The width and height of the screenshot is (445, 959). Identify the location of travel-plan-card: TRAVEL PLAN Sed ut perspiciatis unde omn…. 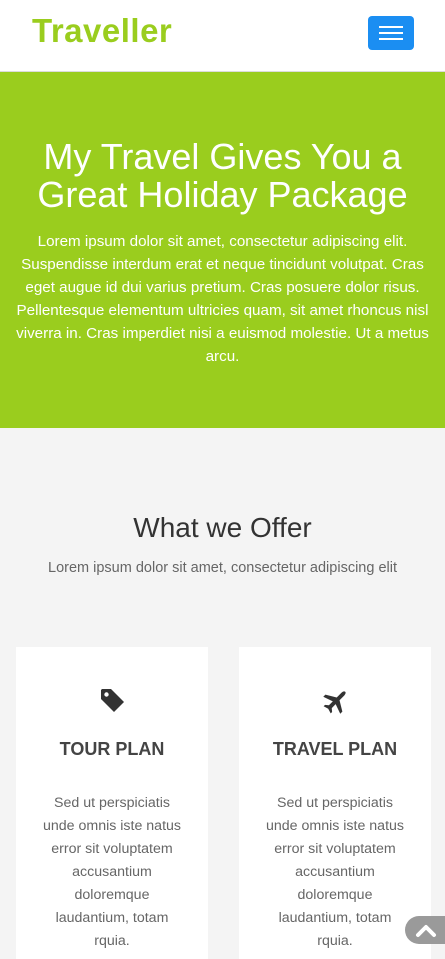
(335, 803).